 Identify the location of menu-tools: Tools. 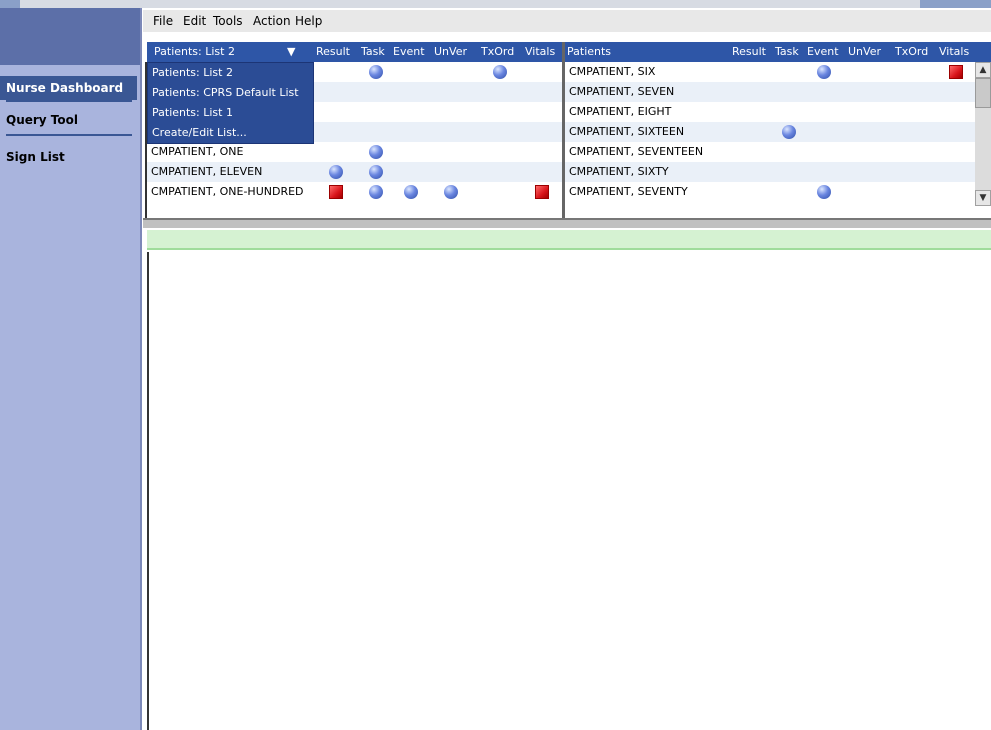
(228, 21).